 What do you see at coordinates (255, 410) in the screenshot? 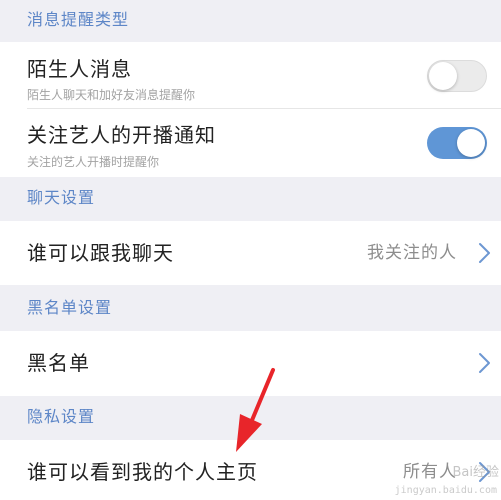
I see `annotation-arrow-icon` at bounding box center [255, 410].